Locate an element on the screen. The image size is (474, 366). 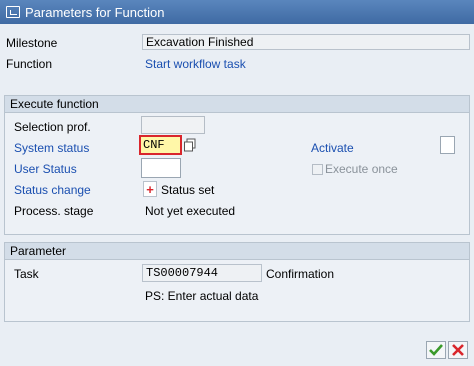
milestone-label: Milestone is located at coordinates (32, 43).